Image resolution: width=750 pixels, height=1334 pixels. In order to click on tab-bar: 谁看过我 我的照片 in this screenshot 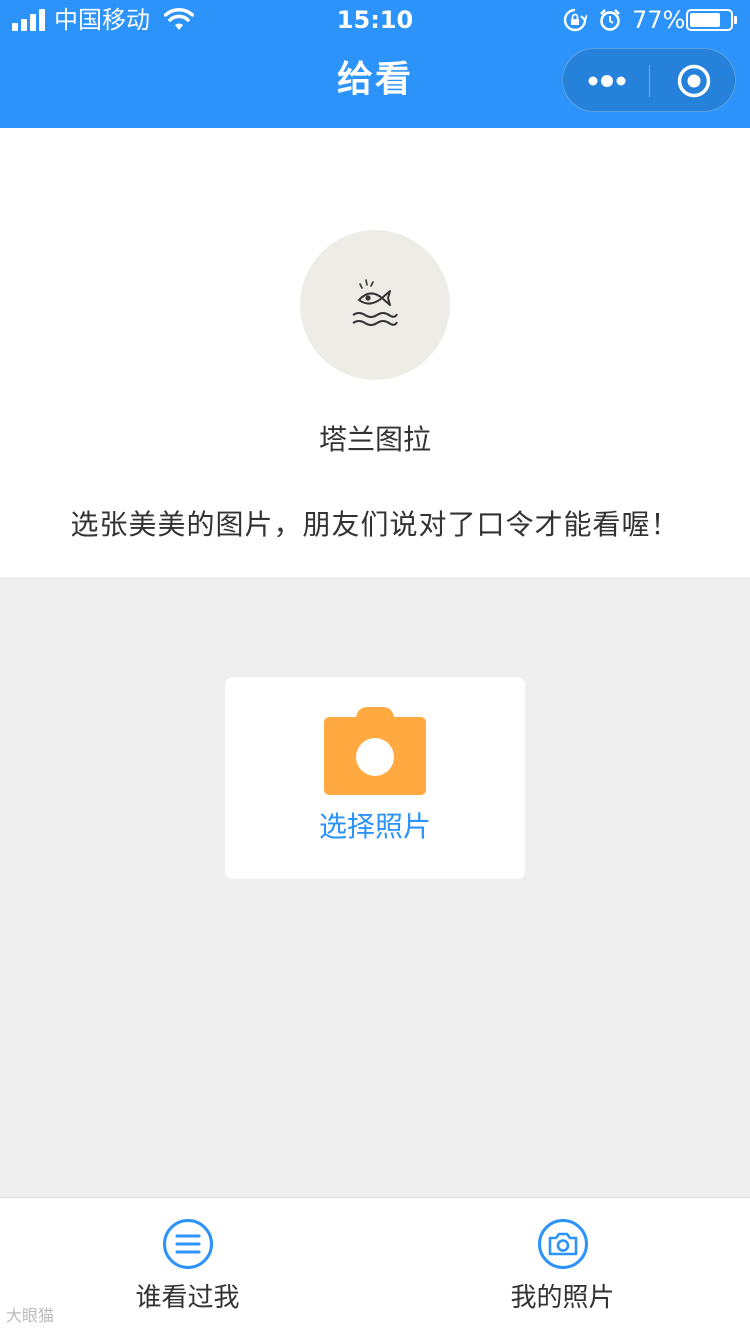, I will do `click(375, 1265)`.